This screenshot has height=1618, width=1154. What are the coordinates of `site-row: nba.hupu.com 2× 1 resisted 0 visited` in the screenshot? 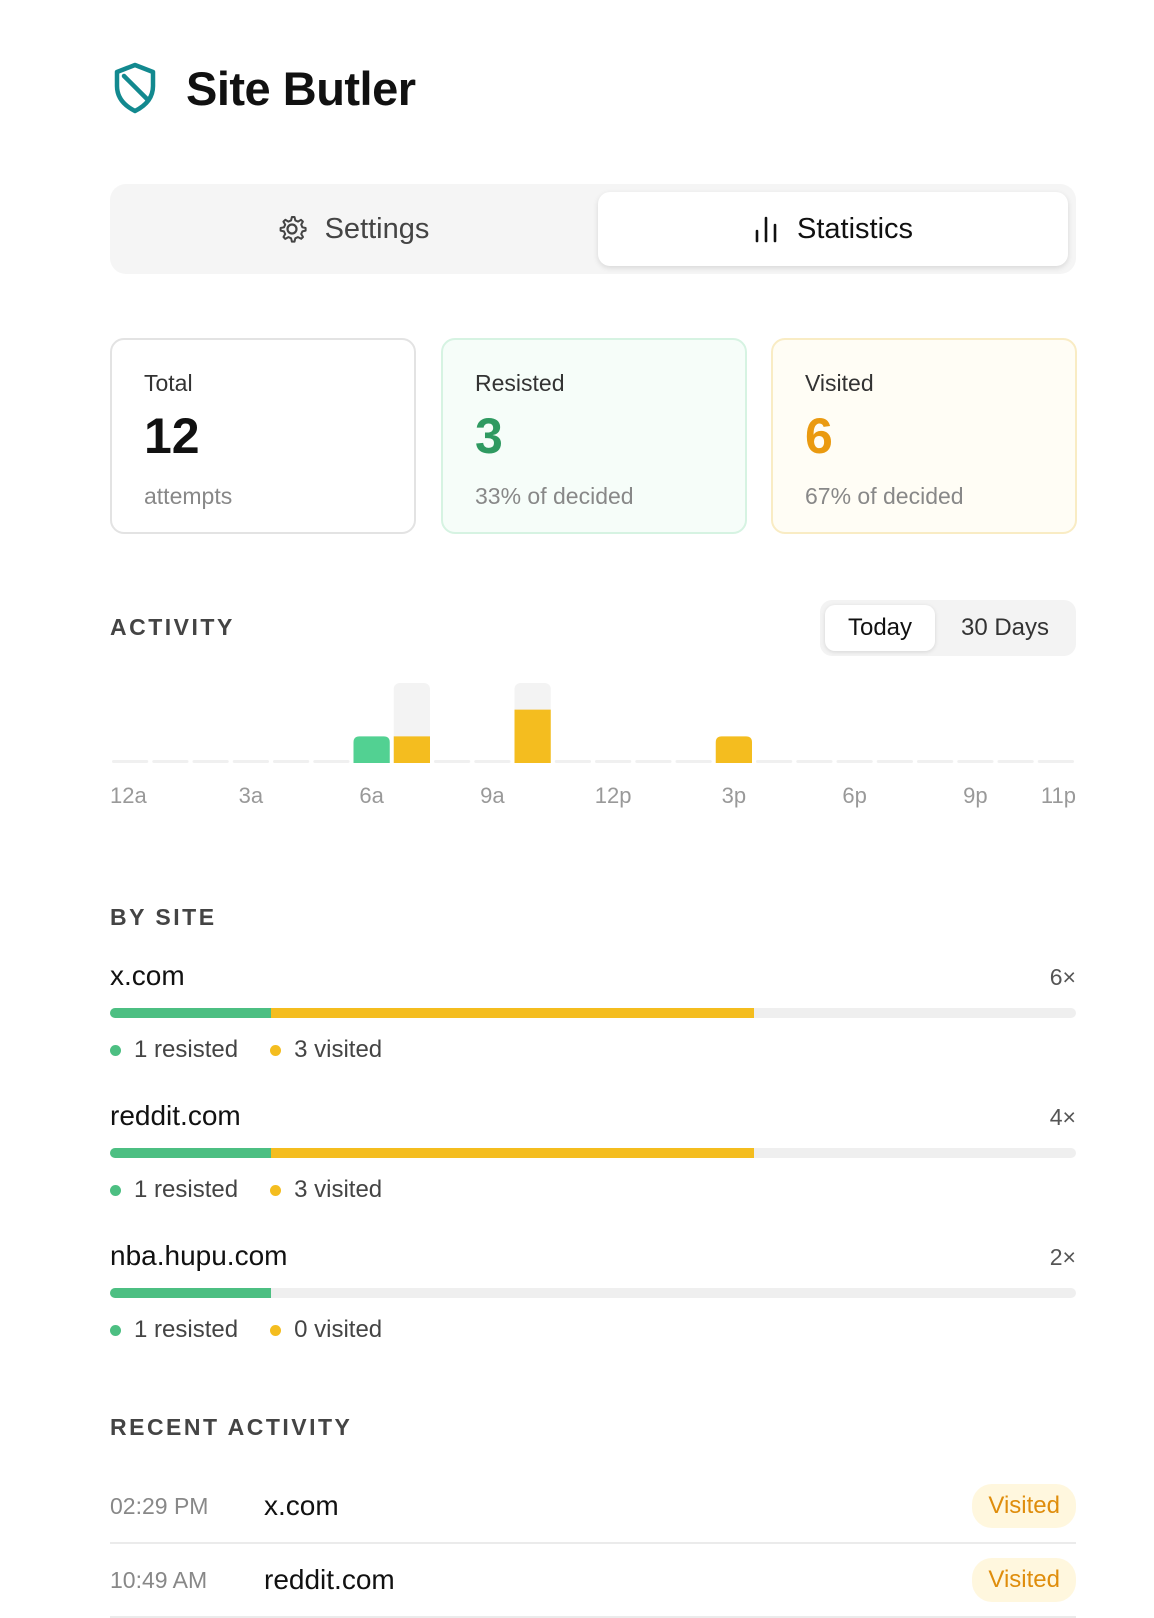 It's located at (593, 1295).